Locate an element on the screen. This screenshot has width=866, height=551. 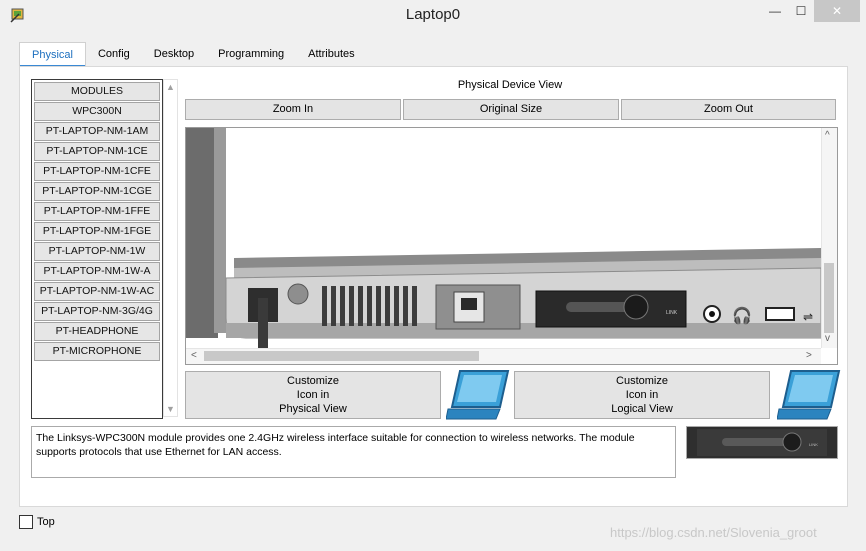
module-item-nm-1fge: PT-LAPTOP-NM-1FGE is located at coordinates (97, 231).